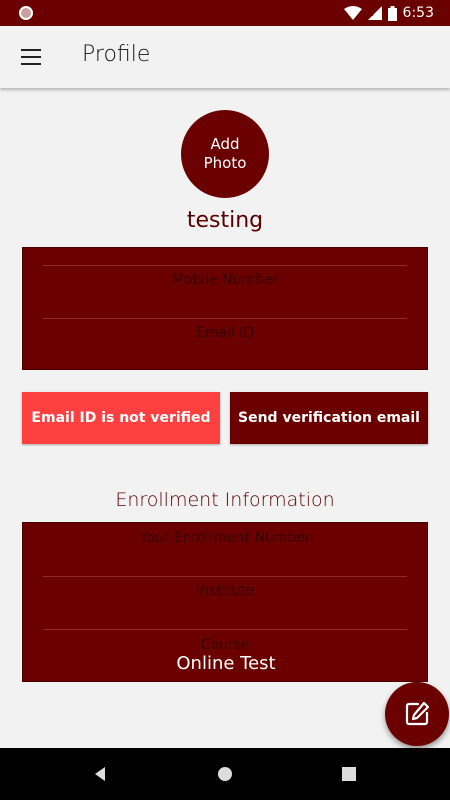  I want to click on institute-placeholder: Institute, so click(225, 591).